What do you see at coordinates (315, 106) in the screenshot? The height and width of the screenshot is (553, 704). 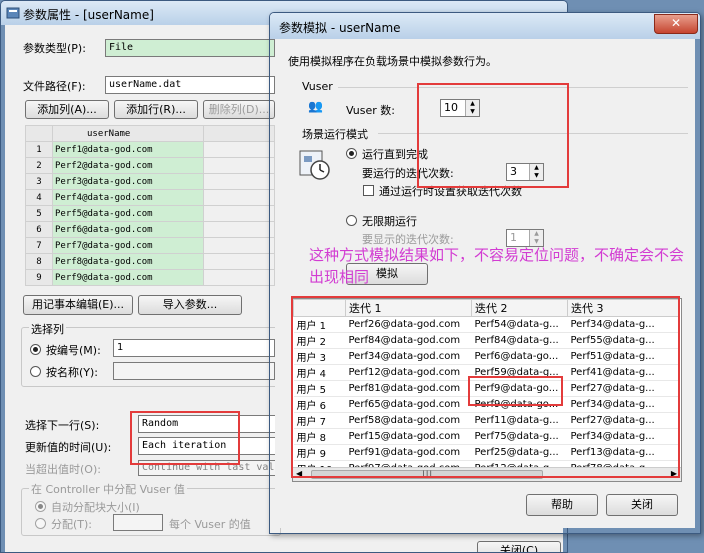 I see `people-icon: 👥` at bounding box center [315, 106].